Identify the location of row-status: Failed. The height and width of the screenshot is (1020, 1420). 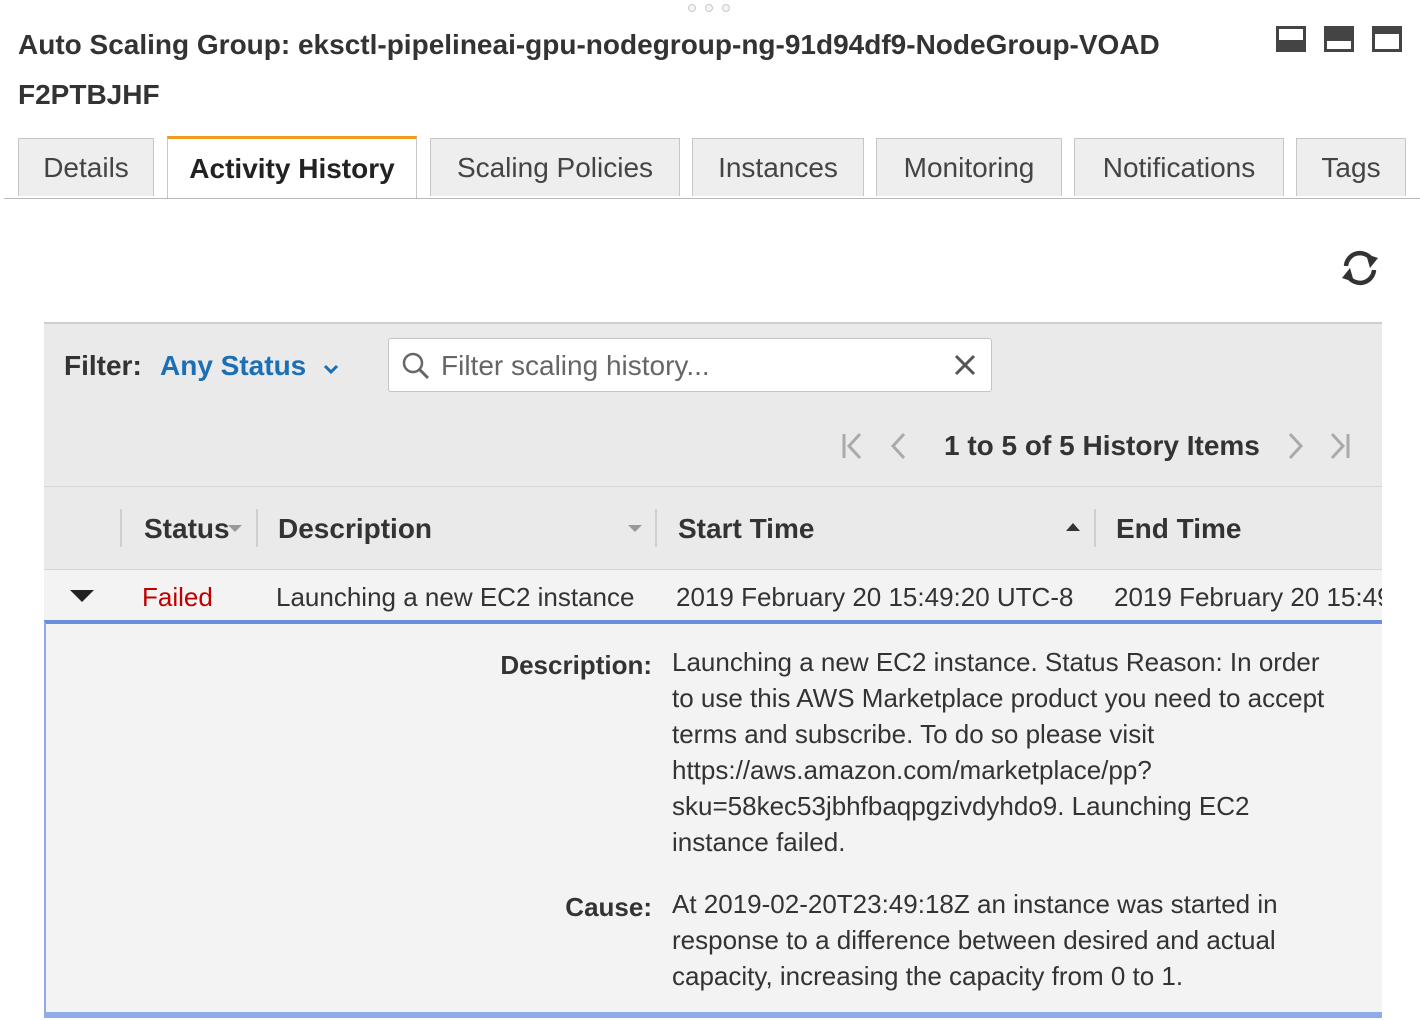
(177, 597).